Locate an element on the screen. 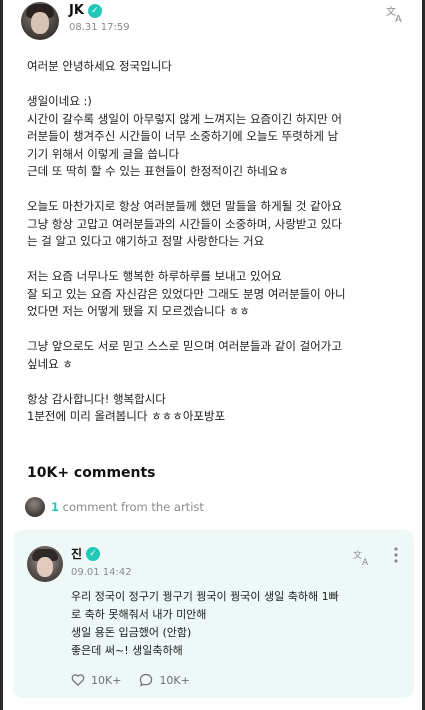 This screenshot has height=710, width=425. more-icon is located at coordinates (396, 557).